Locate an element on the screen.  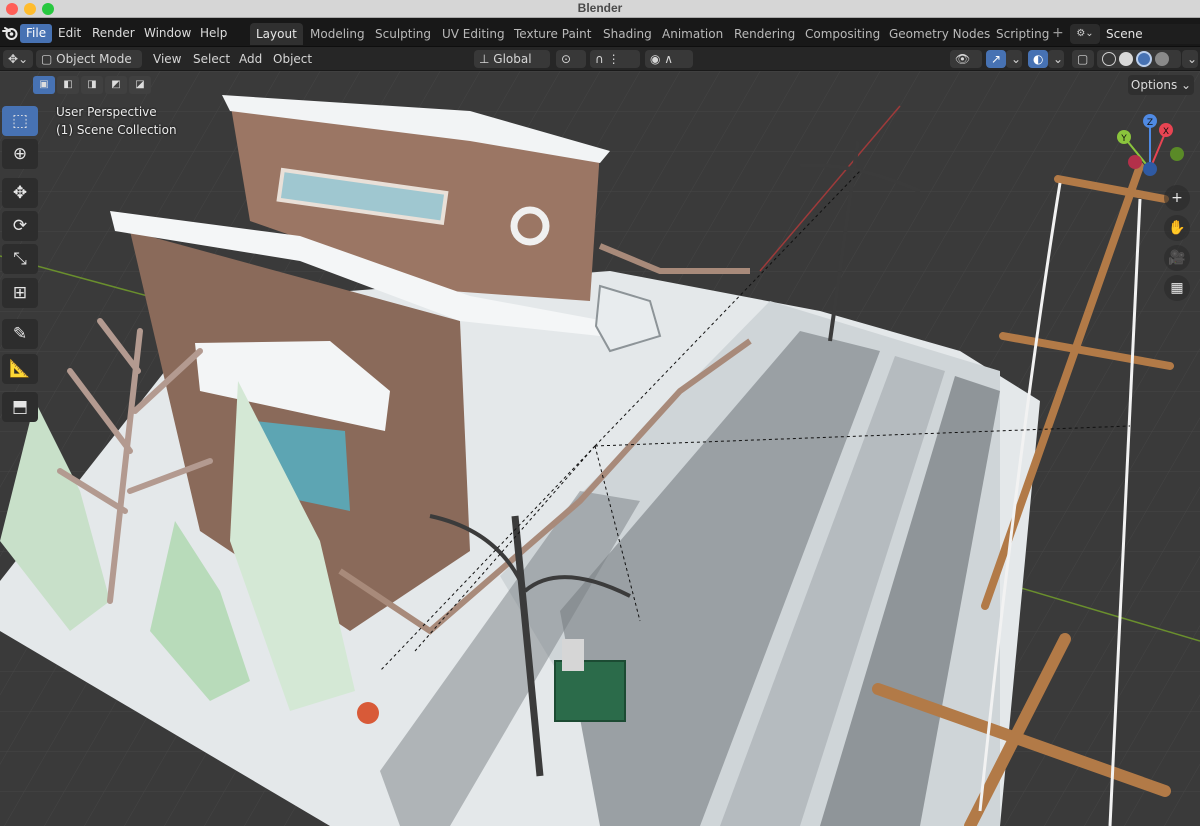
rotate-tool-icon: ⟳ is located at coordinates (20, 226).